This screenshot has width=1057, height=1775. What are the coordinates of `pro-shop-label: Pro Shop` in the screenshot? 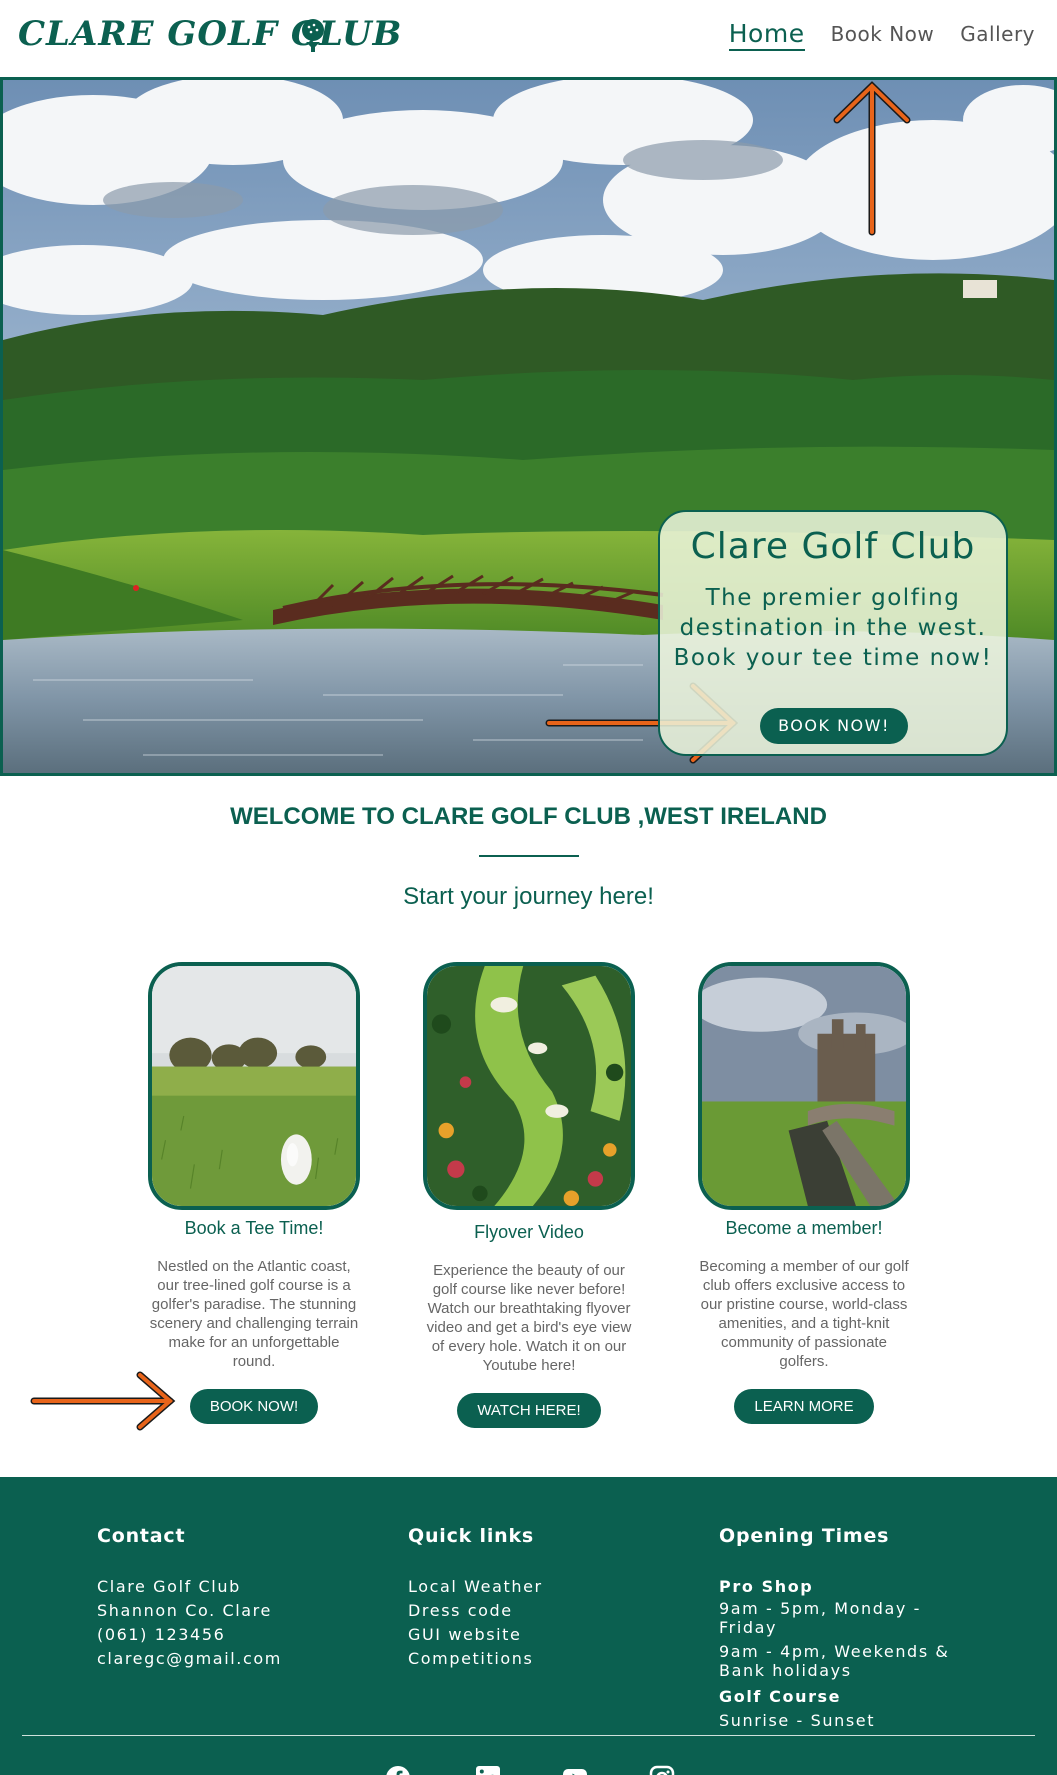 It's located at (766, 1586).